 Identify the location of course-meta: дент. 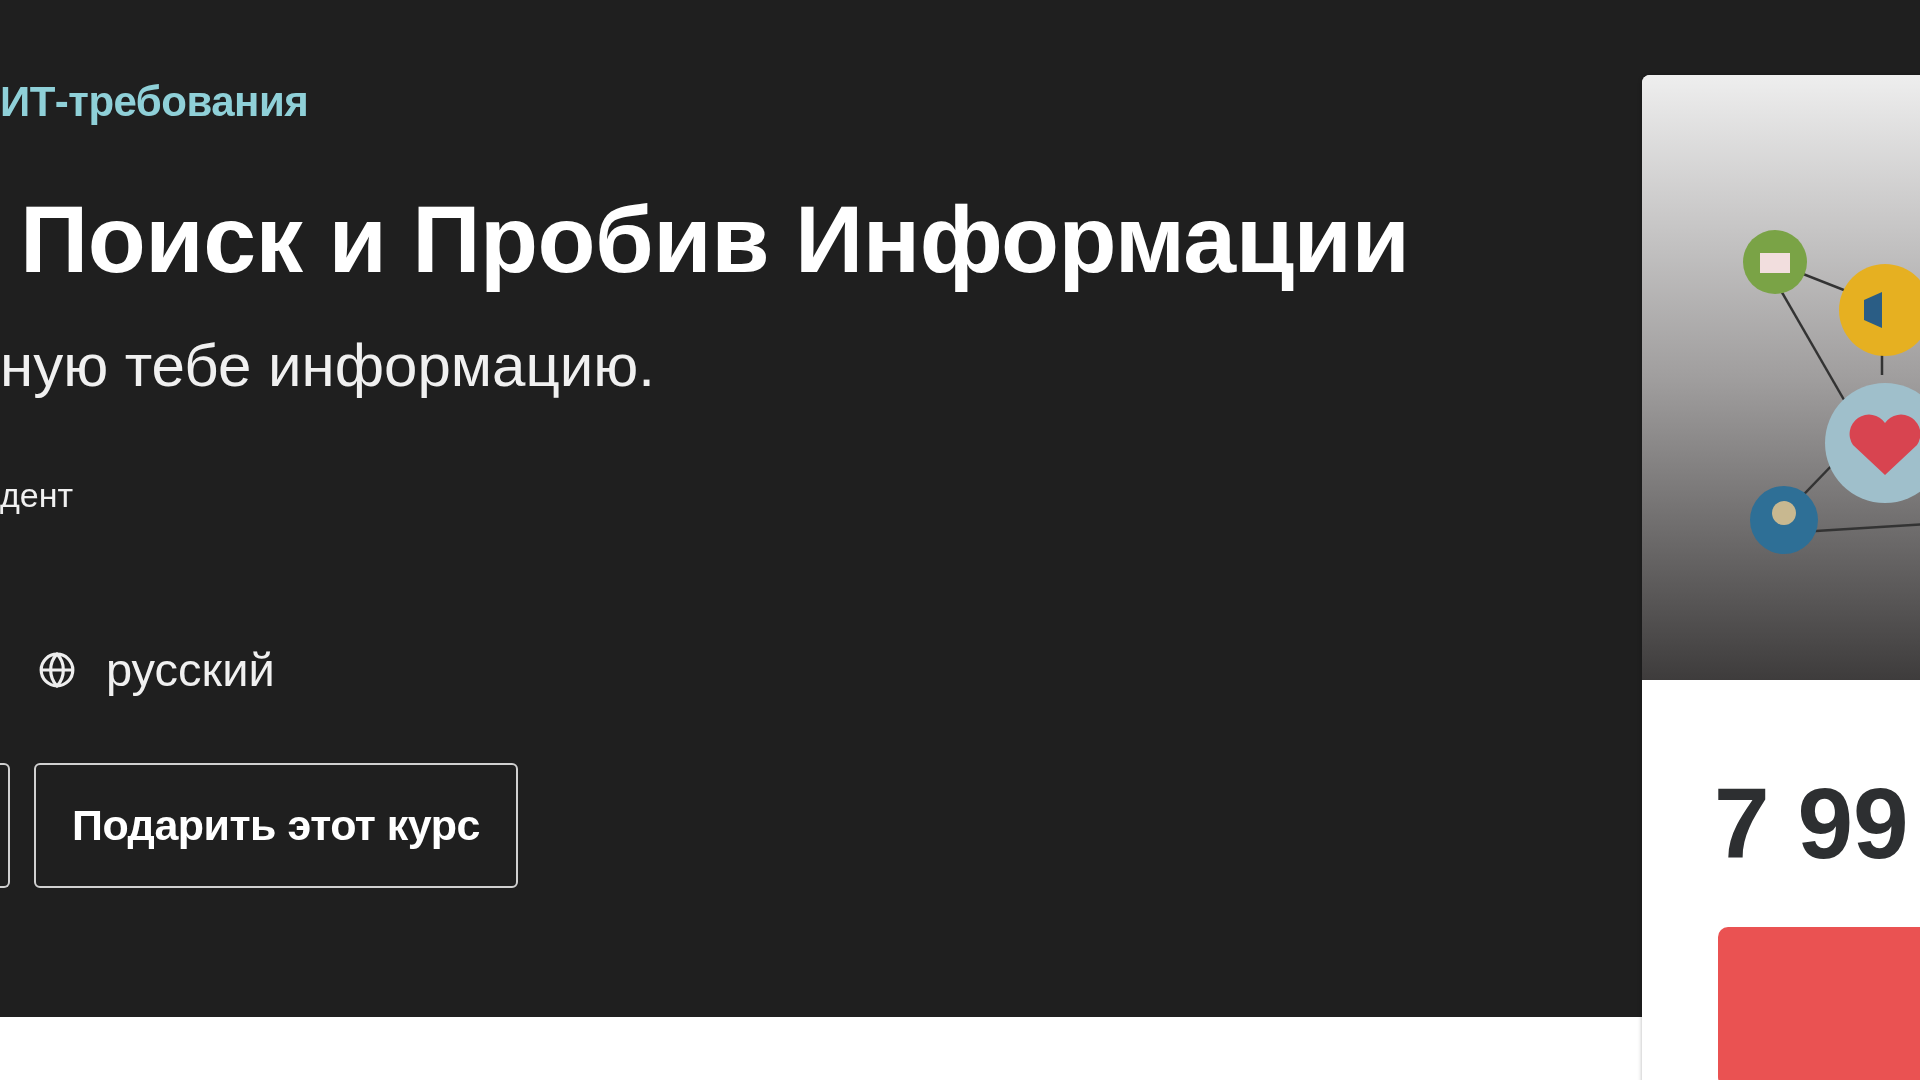
(37, 495).